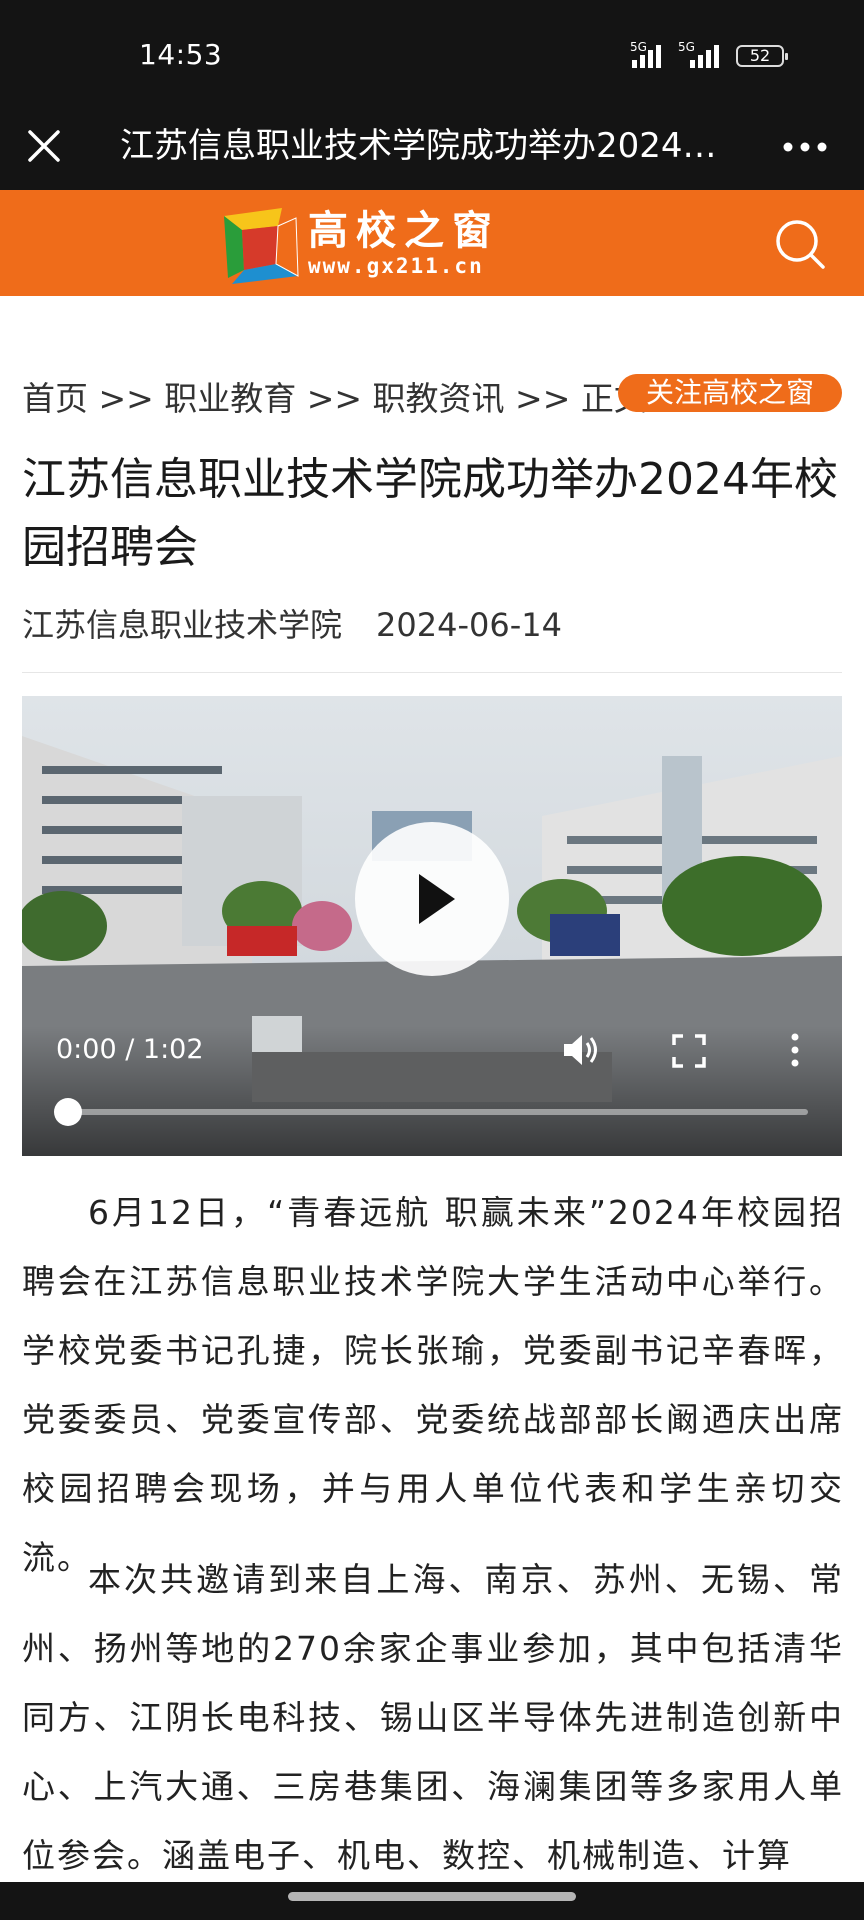 The height and width of the screenshot is (1920, 864). Describe the element at coordinates (582, 1050) in the screenshot. I see `volume-icon` at that location.